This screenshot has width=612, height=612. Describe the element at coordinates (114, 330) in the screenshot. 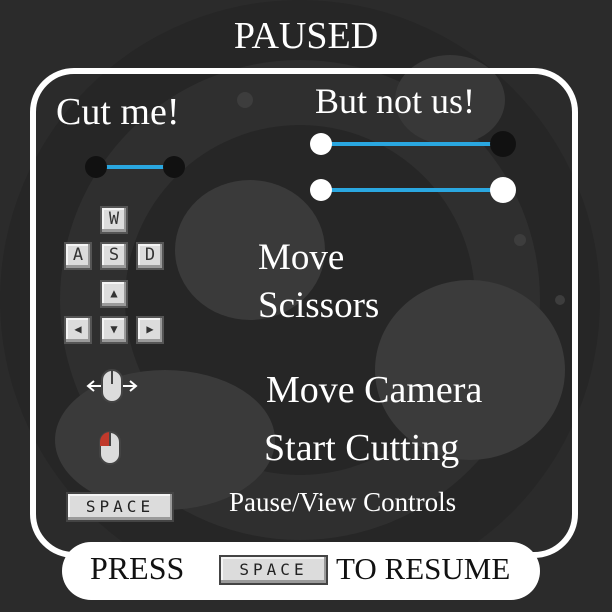

I see `key-down: ▼` at that location.